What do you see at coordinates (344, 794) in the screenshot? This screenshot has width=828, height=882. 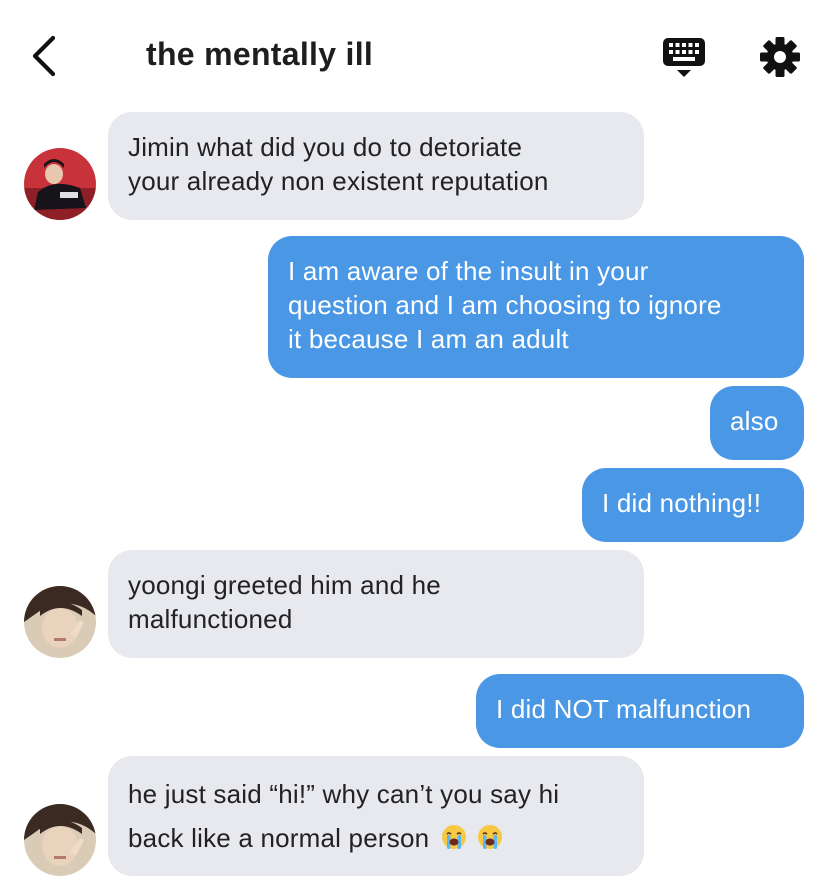 I see `message-text: he just said “hi!” why can’t you say hi` at bounding box center [344, 794].